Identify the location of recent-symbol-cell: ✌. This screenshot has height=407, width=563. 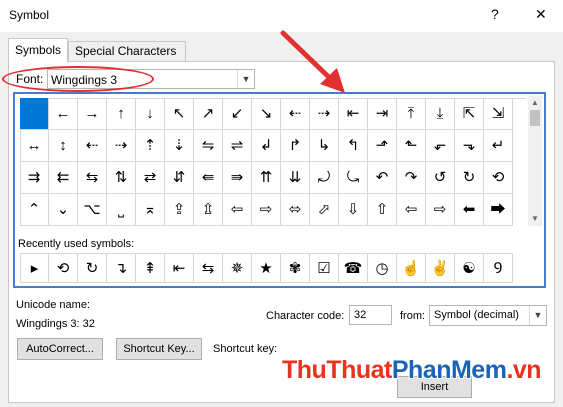
(440, 268).